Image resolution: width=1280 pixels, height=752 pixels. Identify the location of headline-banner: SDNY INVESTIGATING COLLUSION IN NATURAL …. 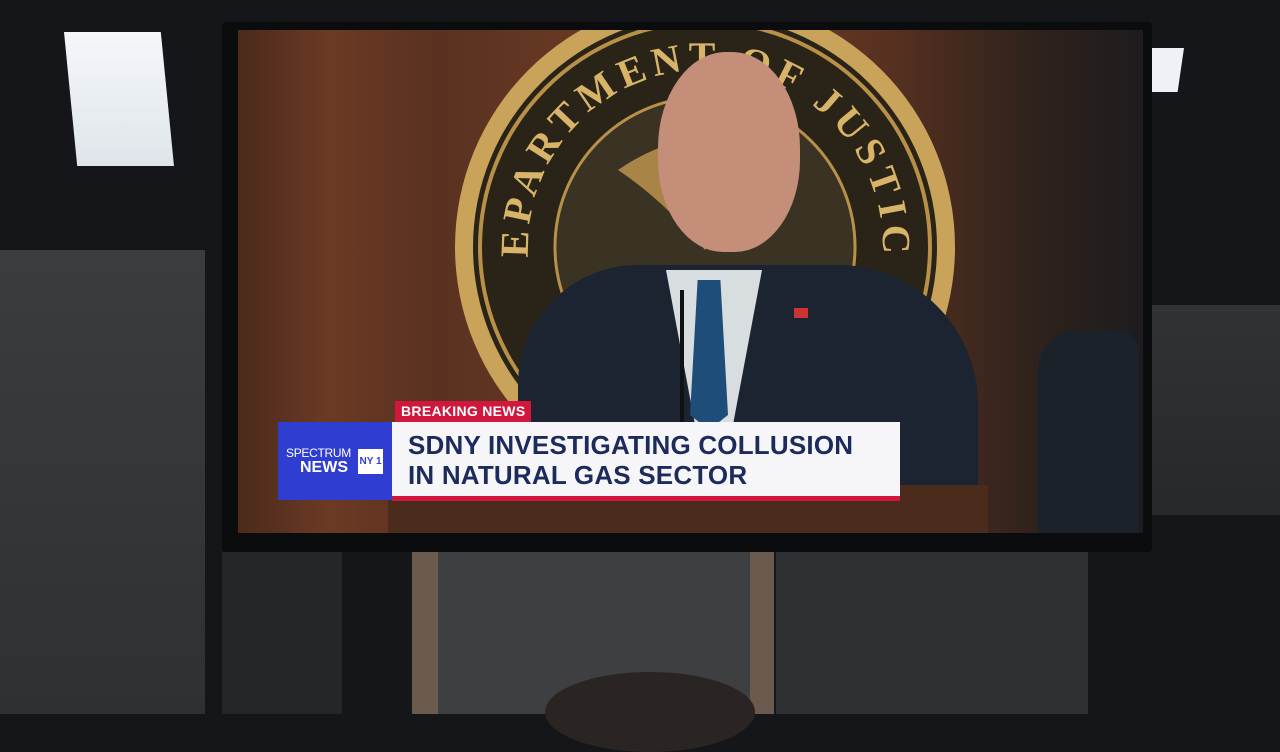
(646, 461).